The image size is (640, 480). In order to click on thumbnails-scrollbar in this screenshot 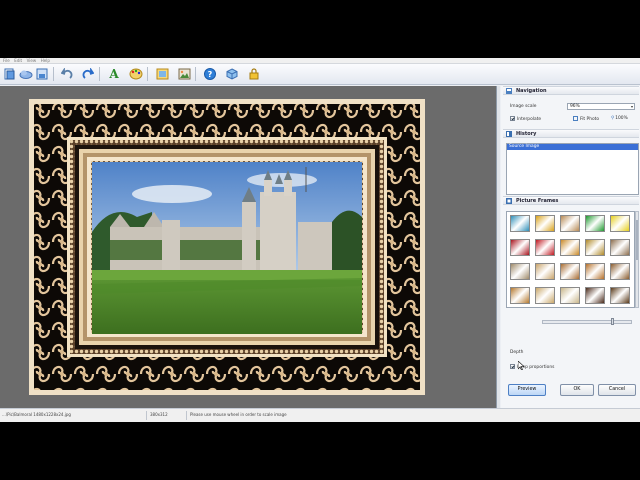, I will do `click(637, 259)`.